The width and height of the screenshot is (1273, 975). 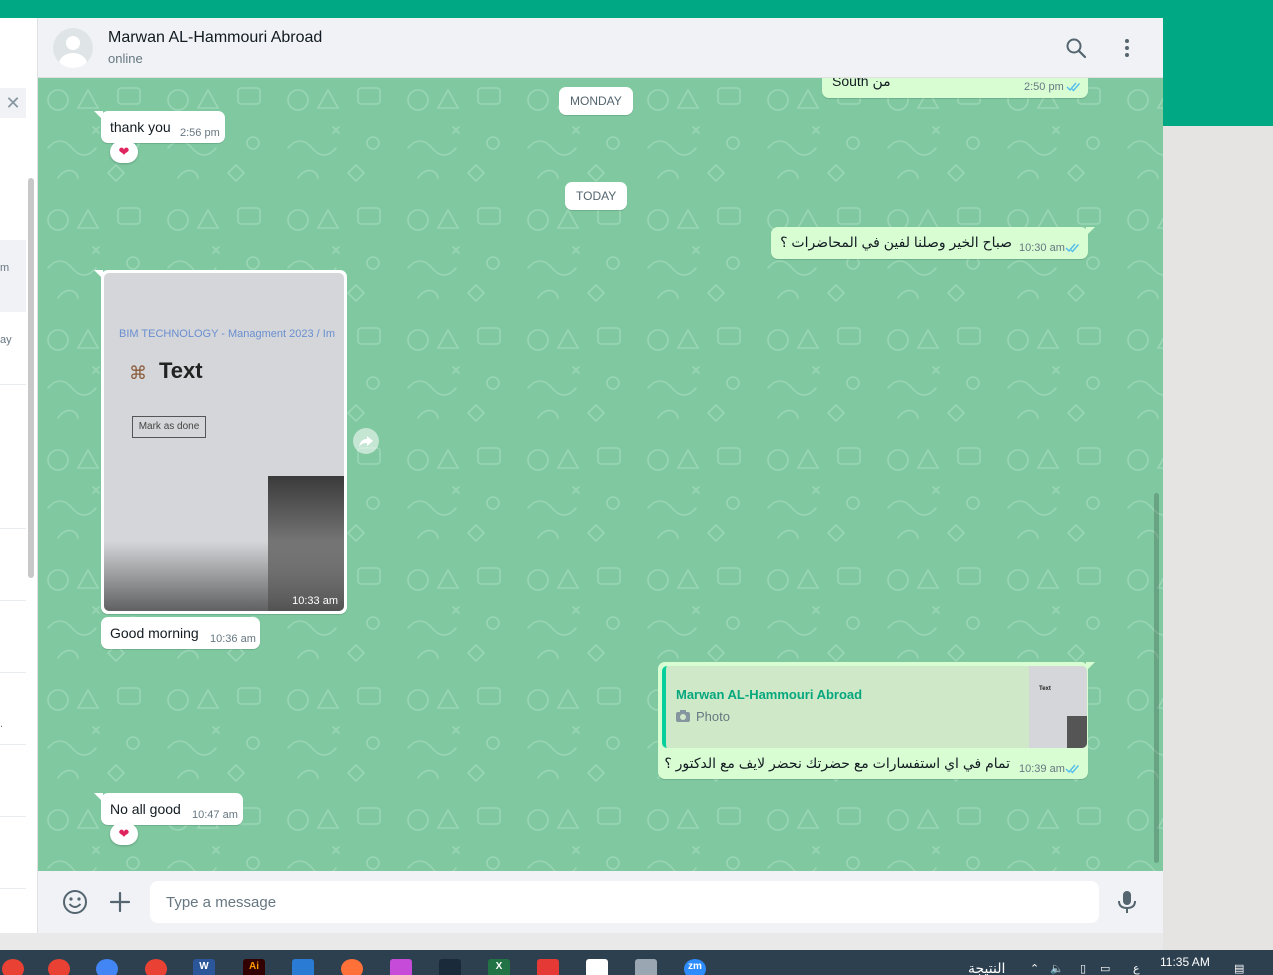 I want to click on message-list-scrollbar, so click(x=1156, y=678).